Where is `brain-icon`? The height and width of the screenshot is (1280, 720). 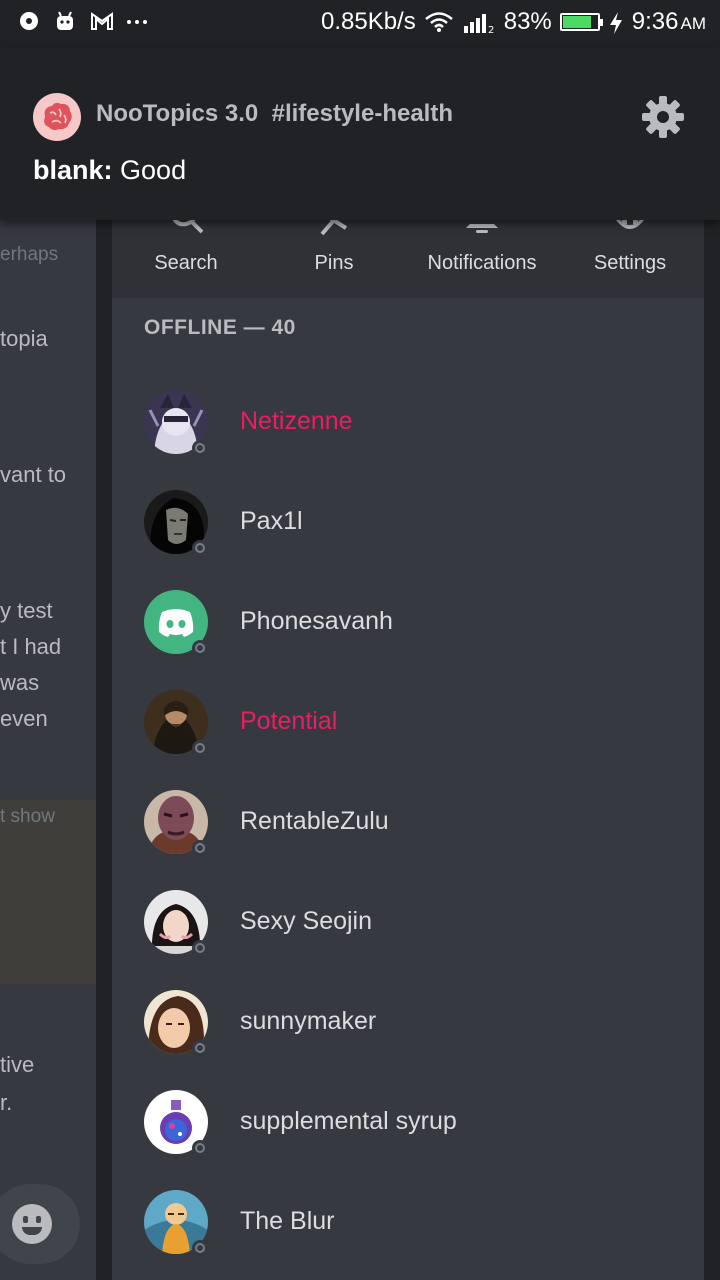
brain-icon is located at coordinates (58, 116).